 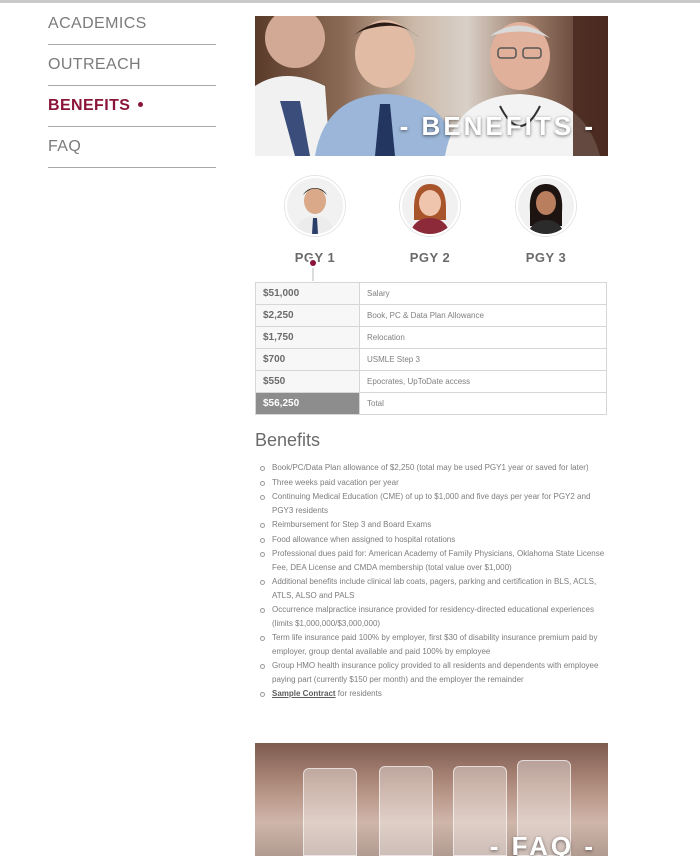 I want to click on description-cell: Epocrates, UpToDate access, so click(x=483, y=381).